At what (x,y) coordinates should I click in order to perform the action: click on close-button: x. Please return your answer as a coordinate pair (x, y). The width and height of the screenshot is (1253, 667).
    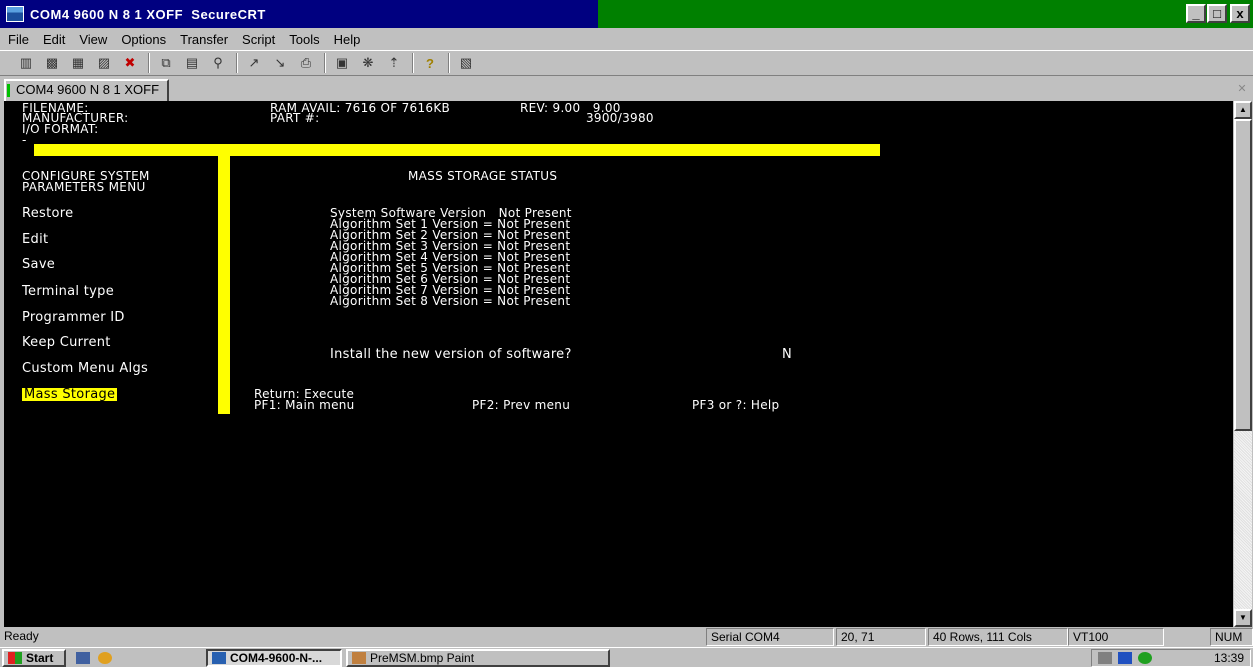
    Looking at the image, I should click on (1240, 13).